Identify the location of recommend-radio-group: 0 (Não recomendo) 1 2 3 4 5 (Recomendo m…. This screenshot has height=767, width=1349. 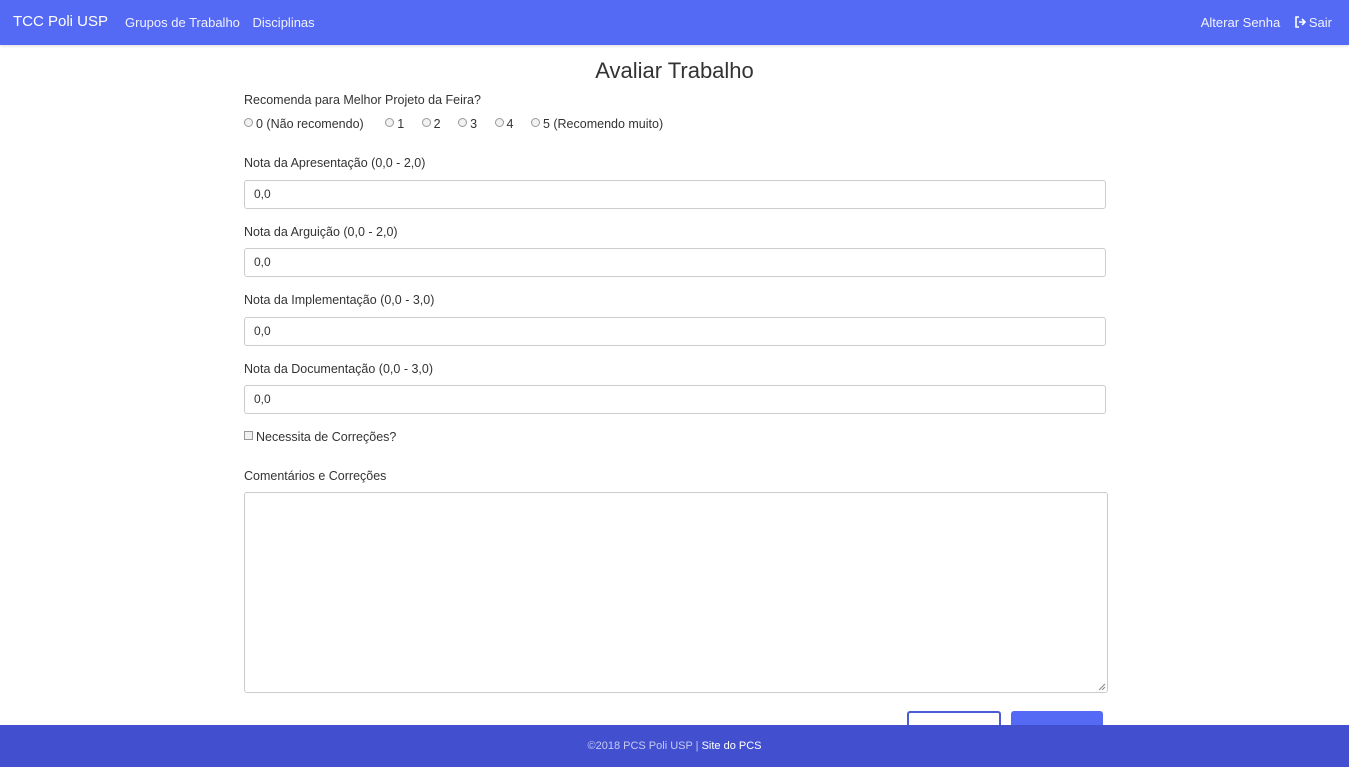
(460, 124).